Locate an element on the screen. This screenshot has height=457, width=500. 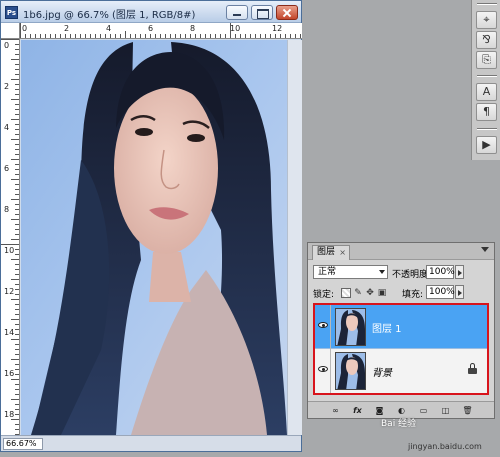
lock-position-icon: ✥ is located at coordinates (370, 293).